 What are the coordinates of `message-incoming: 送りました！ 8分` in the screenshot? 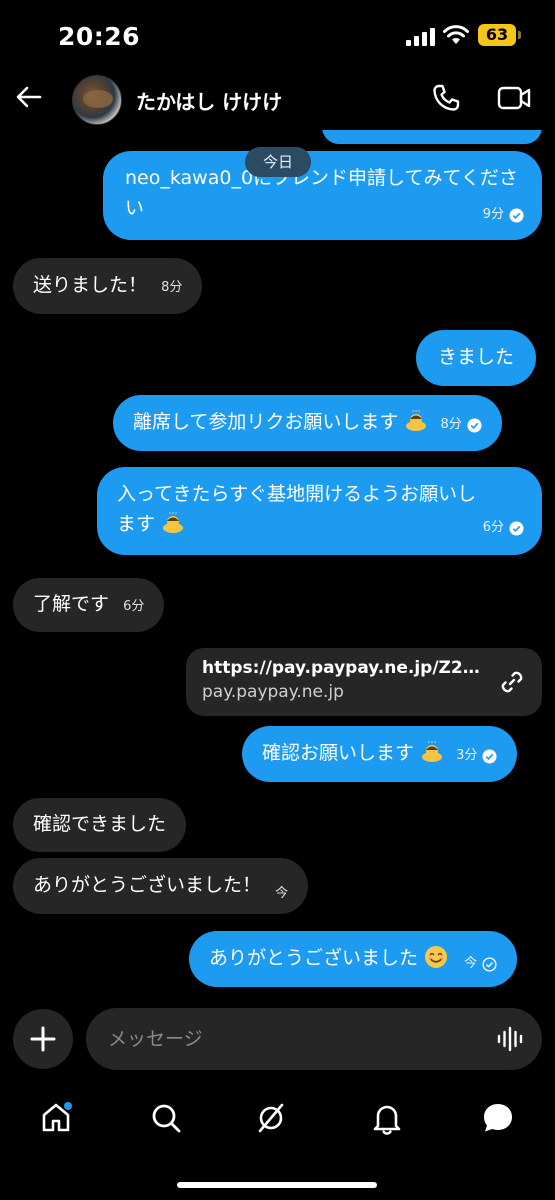 It's located at (108, 286).